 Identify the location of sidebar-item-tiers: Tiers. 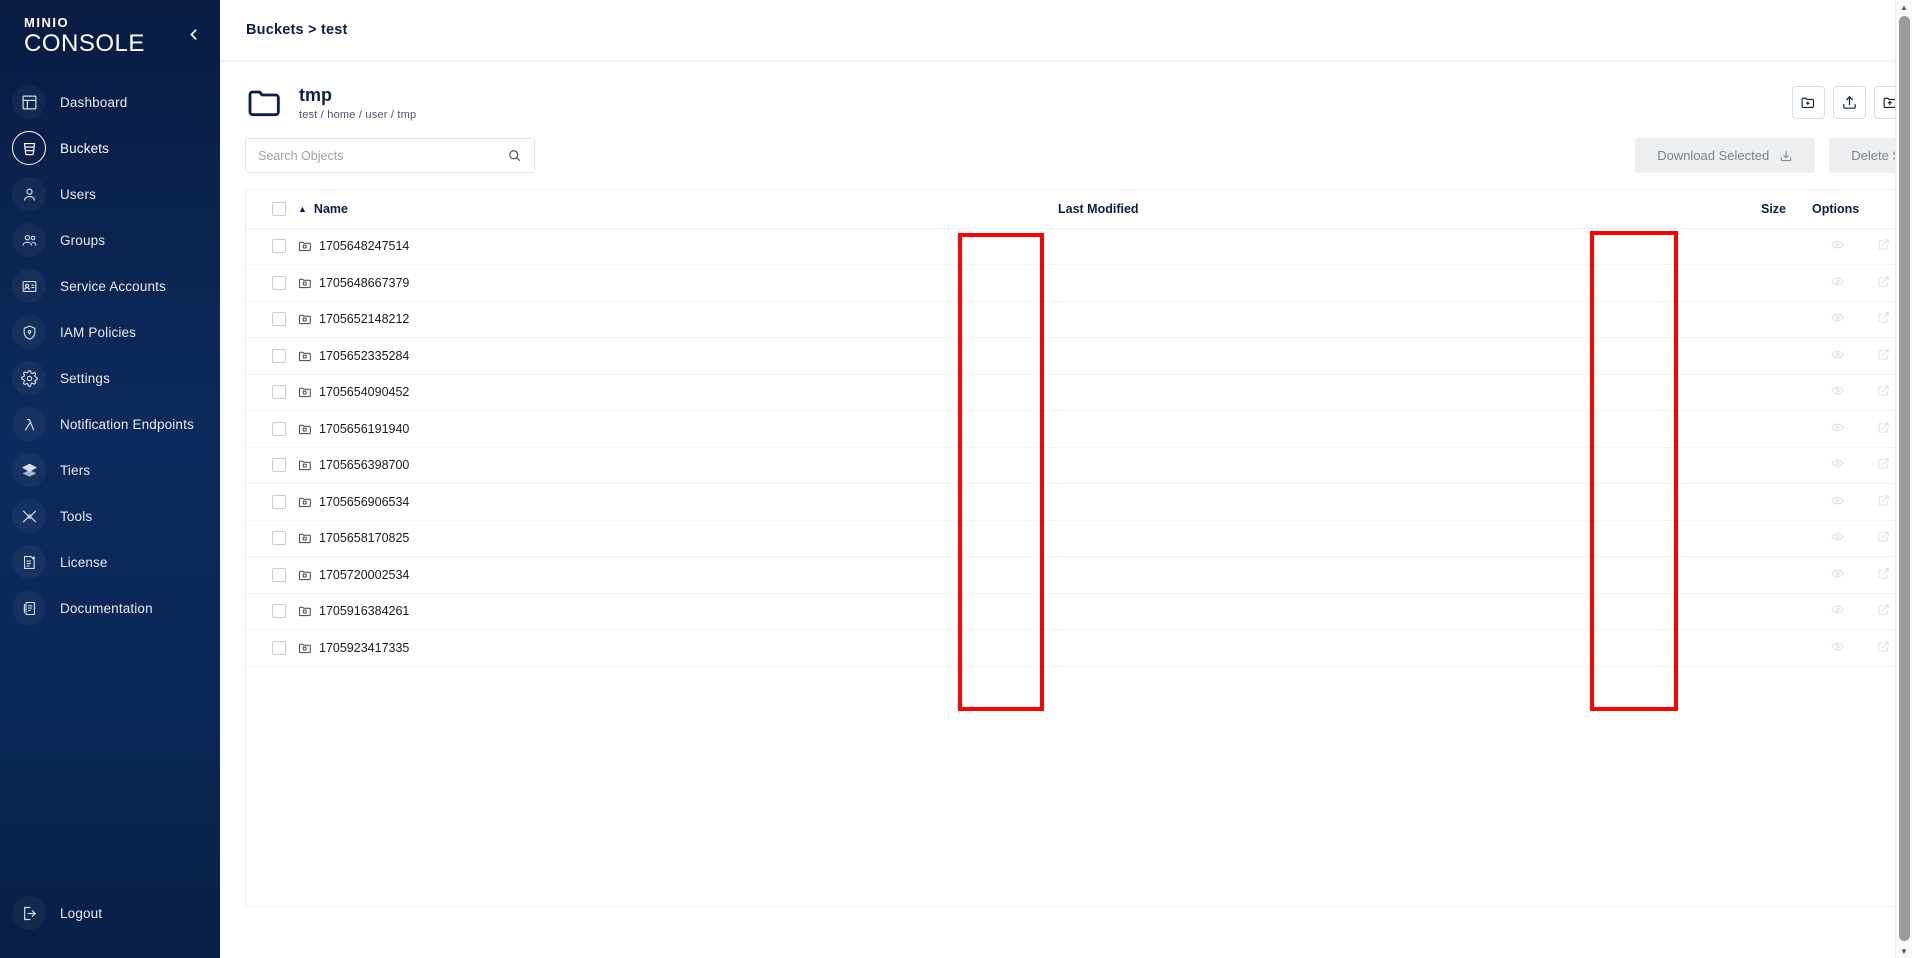
(110, 470).